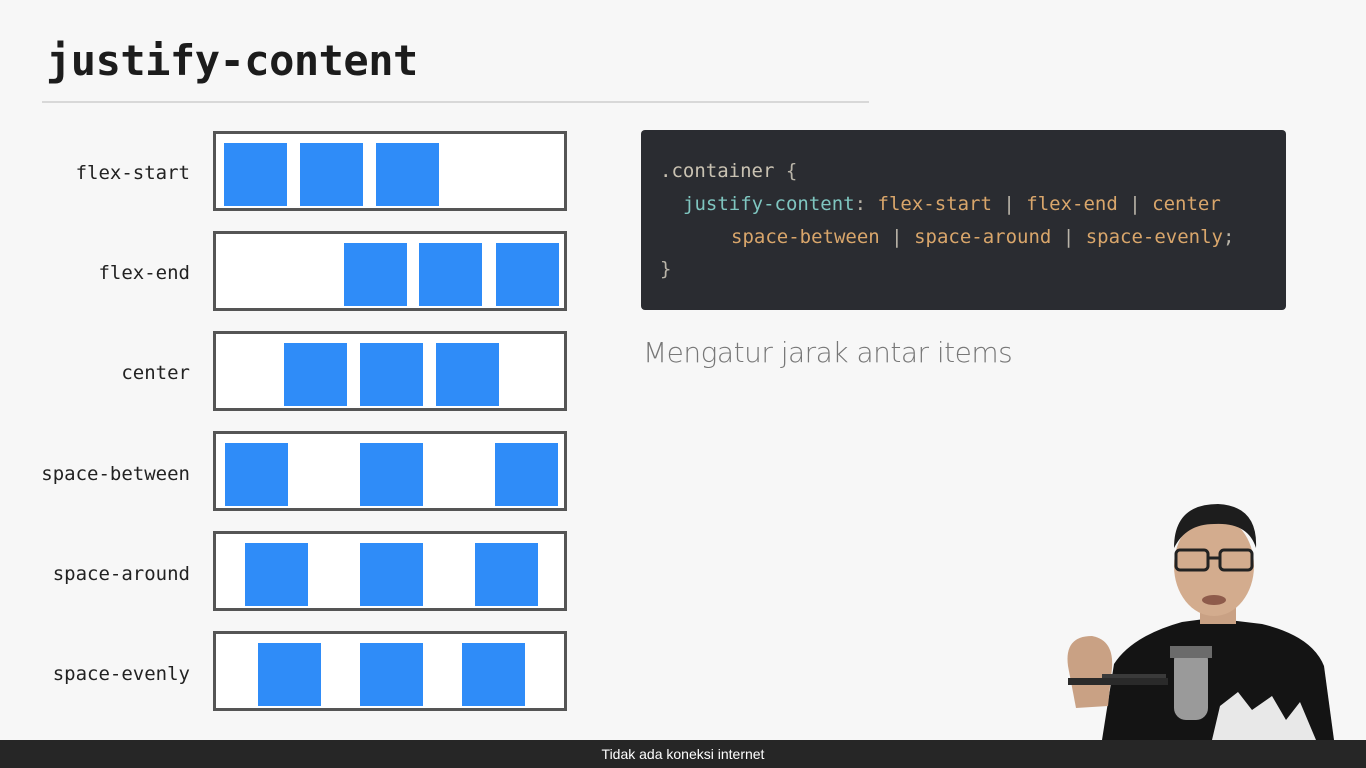 The height and width of the screenshot is (768, 1366). I want to click on title-divider, so click(455, 102).